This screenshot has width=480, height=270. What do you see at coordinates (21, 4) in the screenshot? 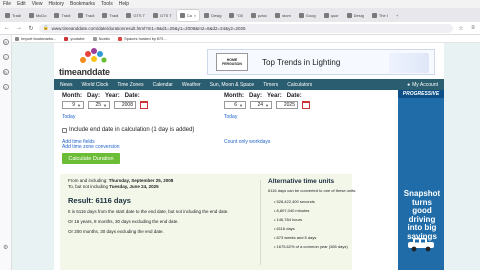
I see `menu-edit: Edit` at bounding box center [21, 4].